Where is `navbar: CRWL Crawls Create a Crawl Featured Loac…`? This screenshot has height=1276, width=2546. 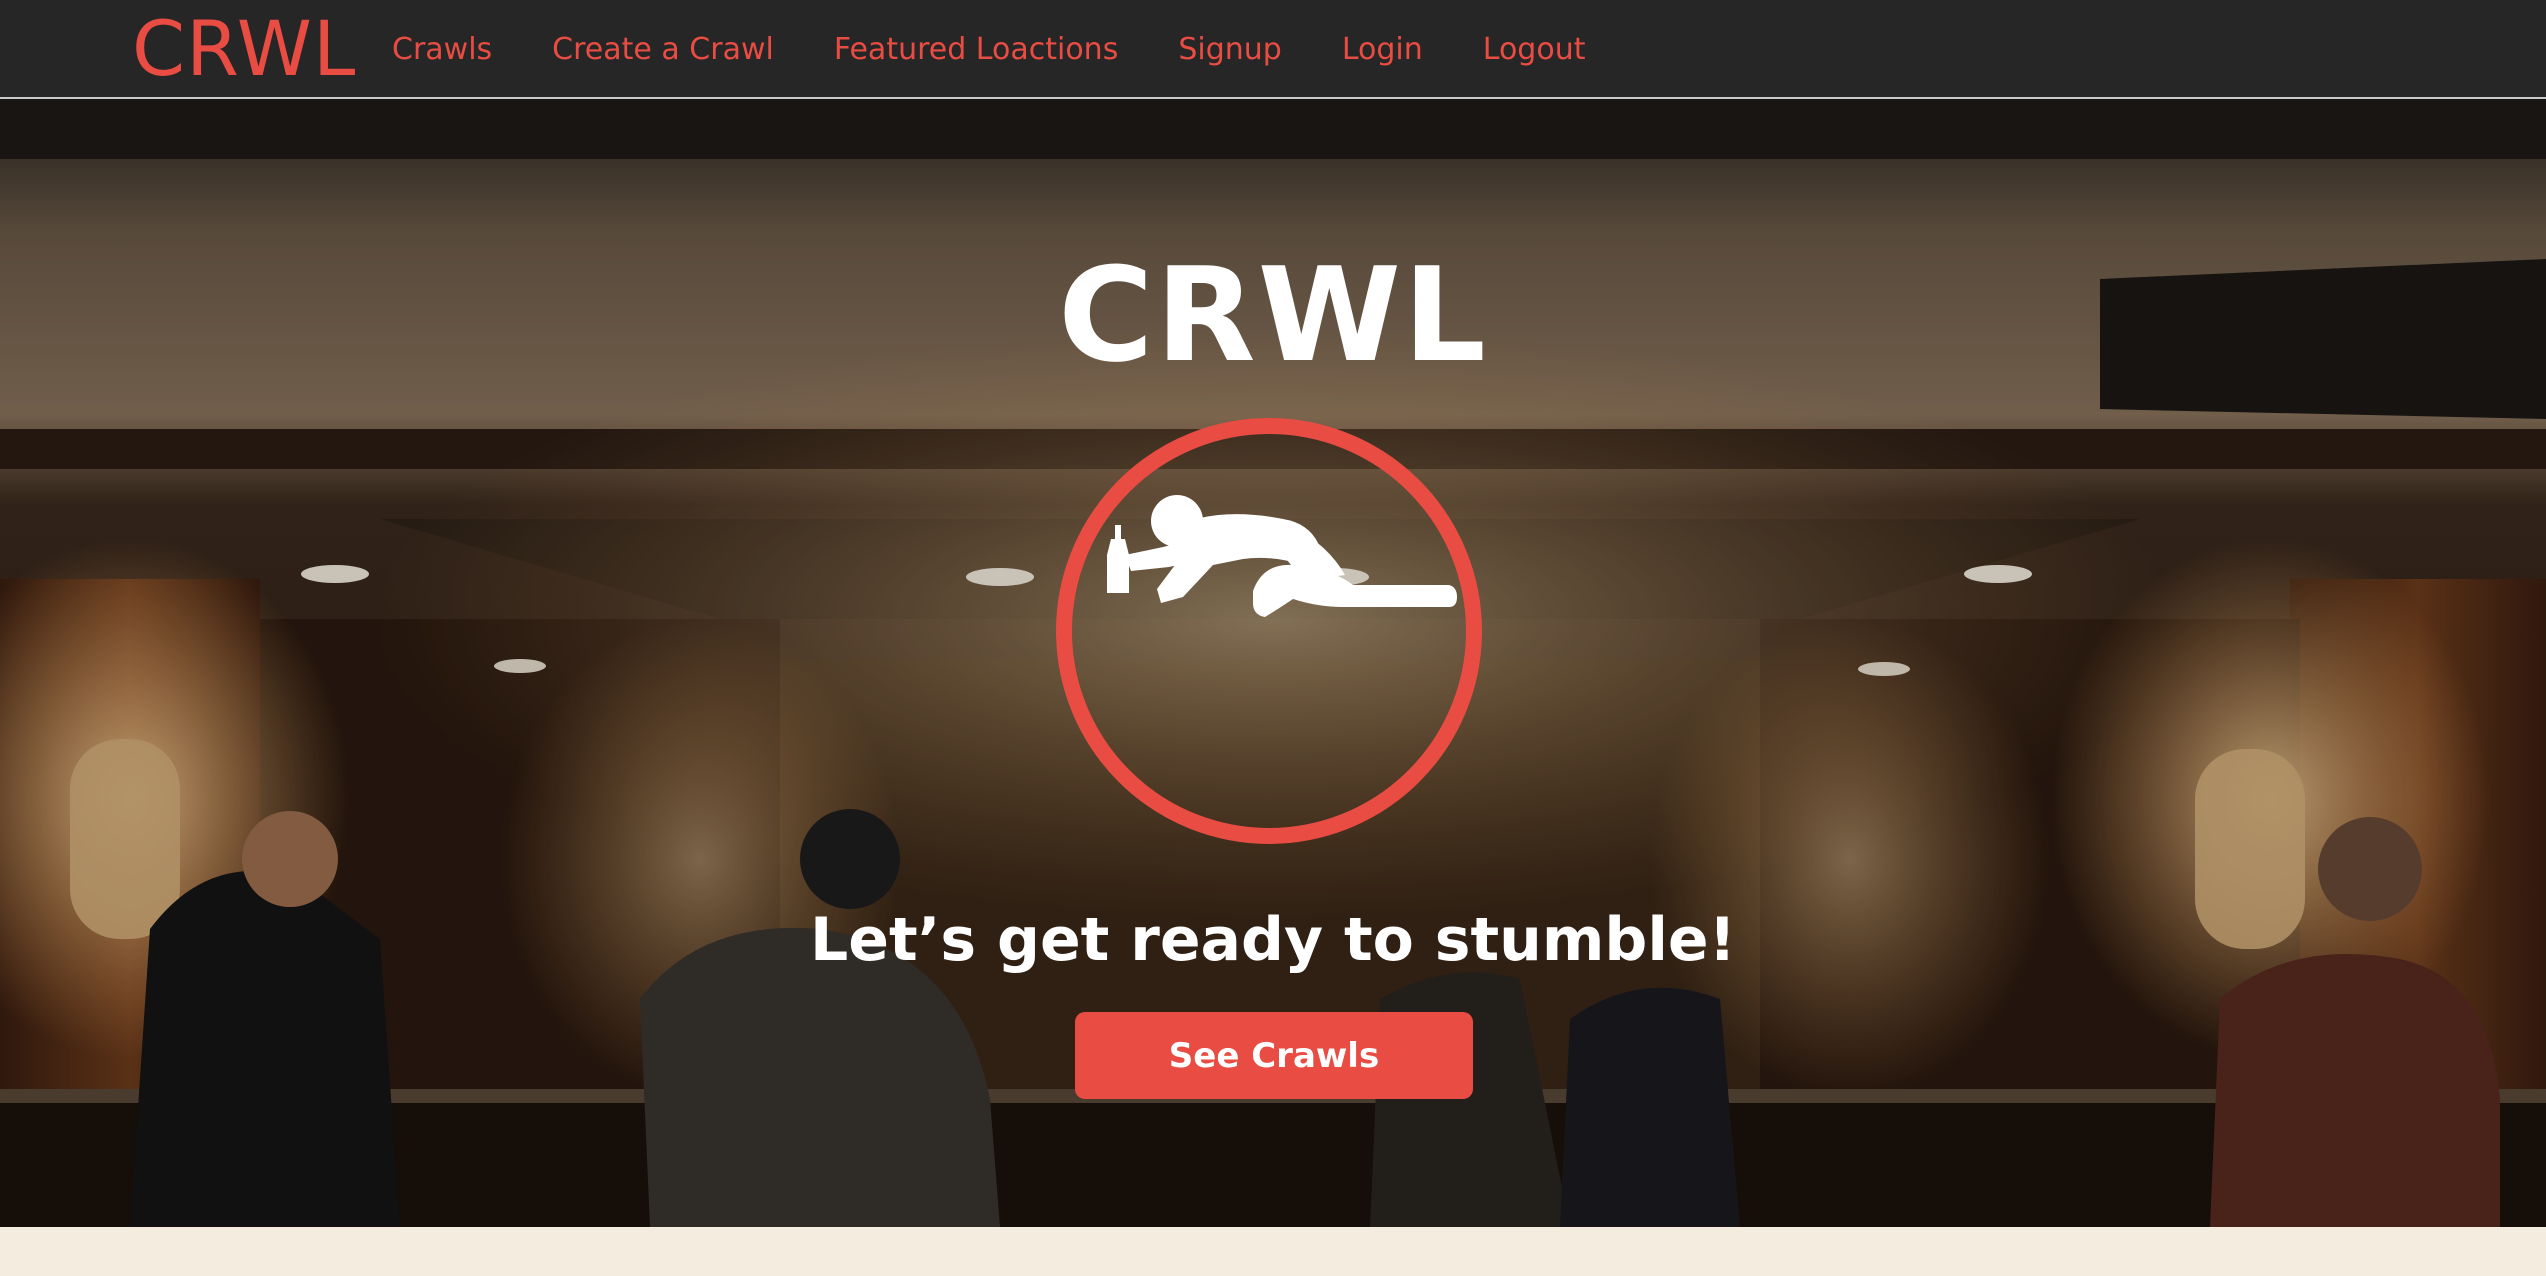
navbar: CRWL Crawls Create a Crawl Featured Loac… is located at coordinates (1273, 49).